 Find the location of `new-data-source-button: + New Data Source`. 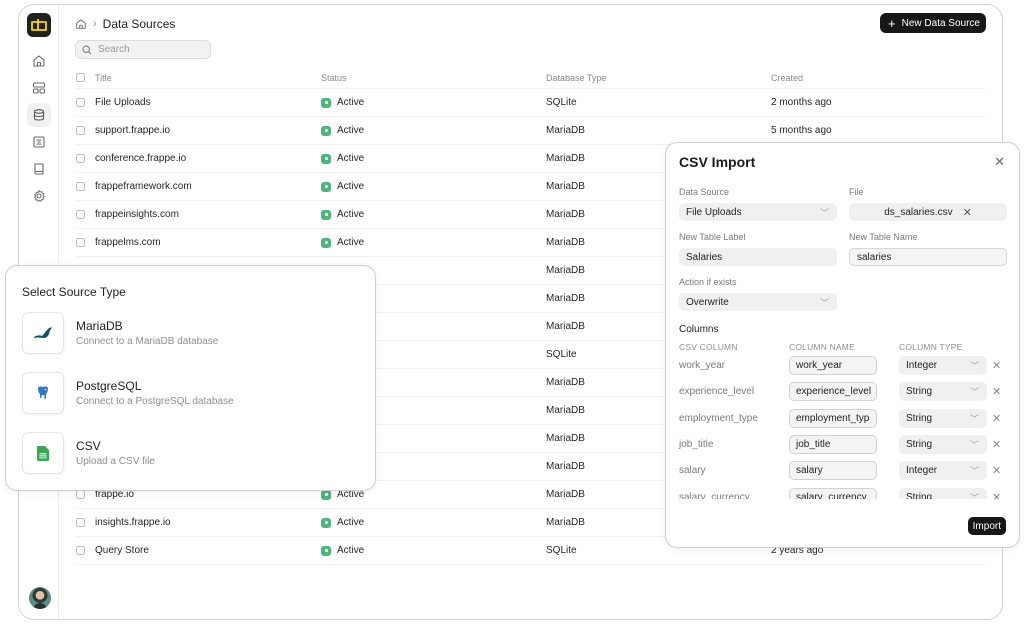

new-data-source-button: + New Data Source is located at coordinates (933, 23).